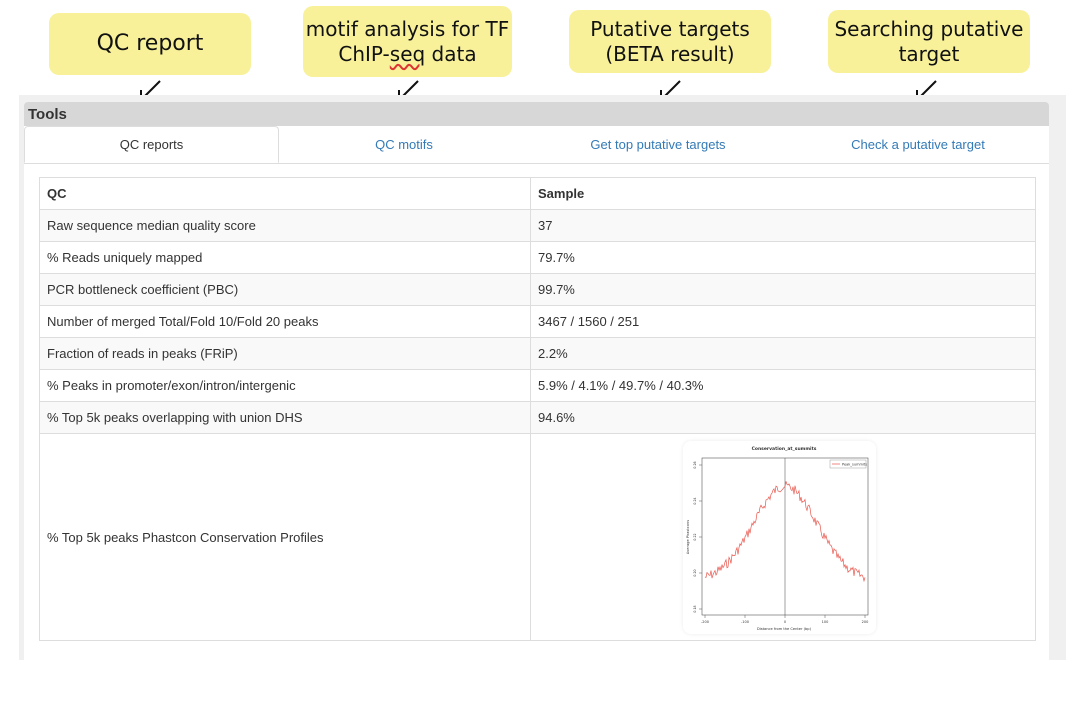 The image size is (1090, 701). What do you see at coordinates (285, 257) in the screenshot?
I see `qc-label-cell: % Reads uniquely mapped` at bounding box center [285, 257].